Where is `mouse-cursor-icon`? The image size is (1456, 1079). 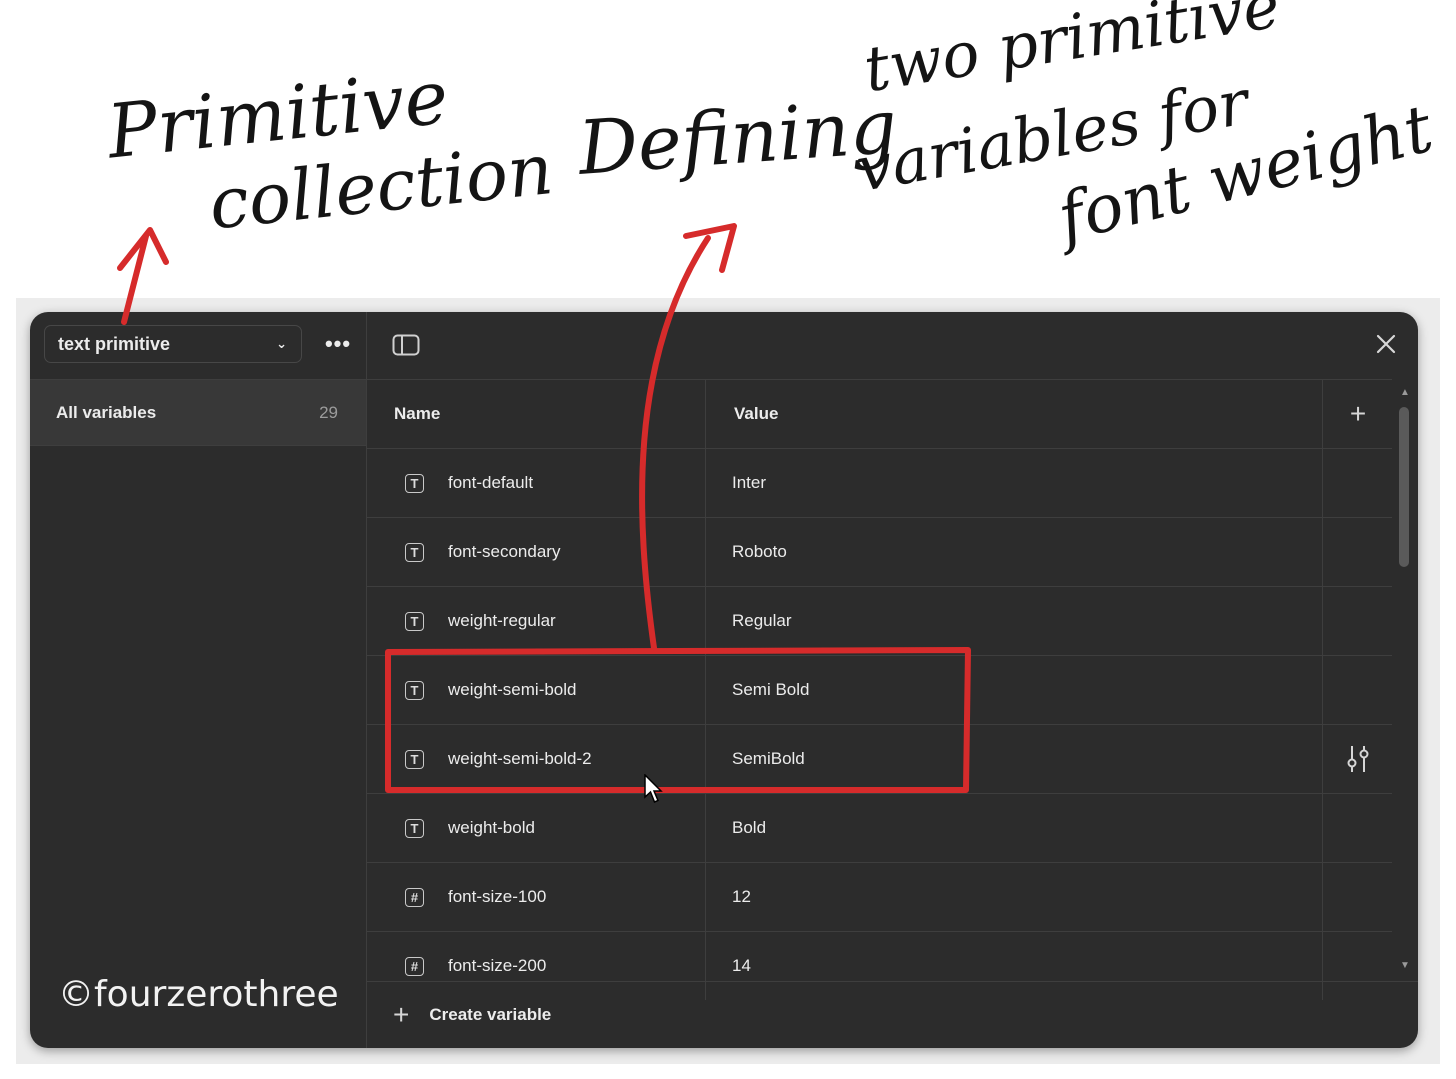
mouse-cursor-icon is located at coordinates (653, 788).